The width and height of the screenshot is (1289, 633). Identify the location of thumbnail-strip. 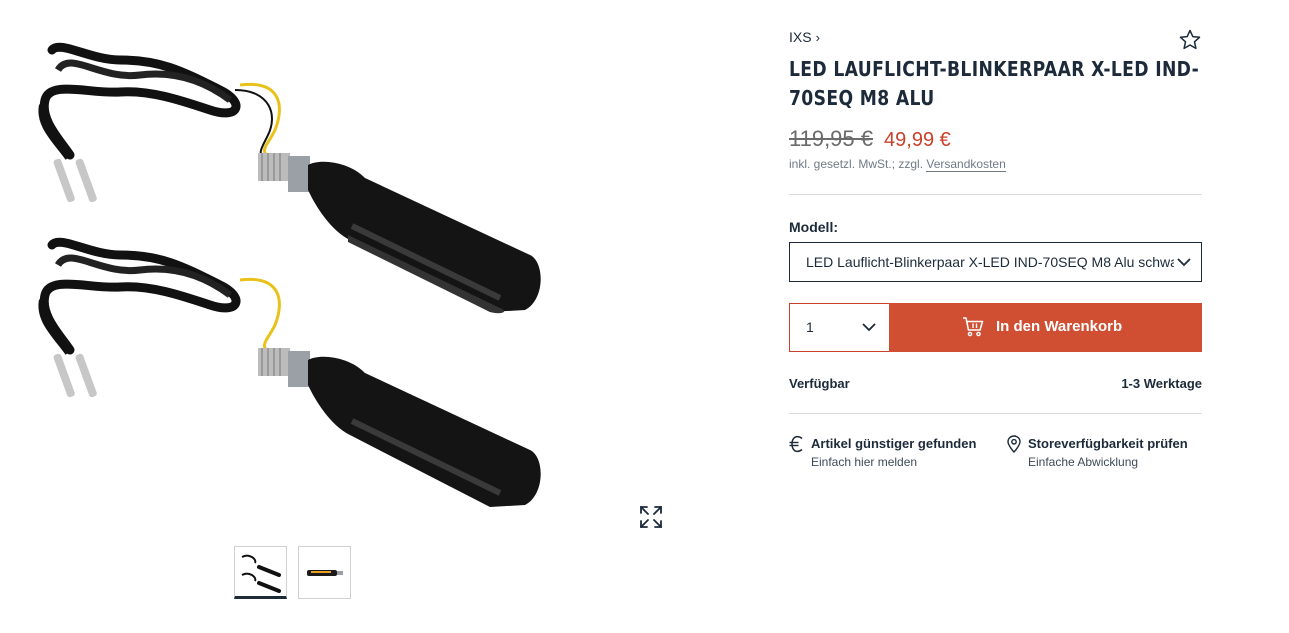
(292, 572).